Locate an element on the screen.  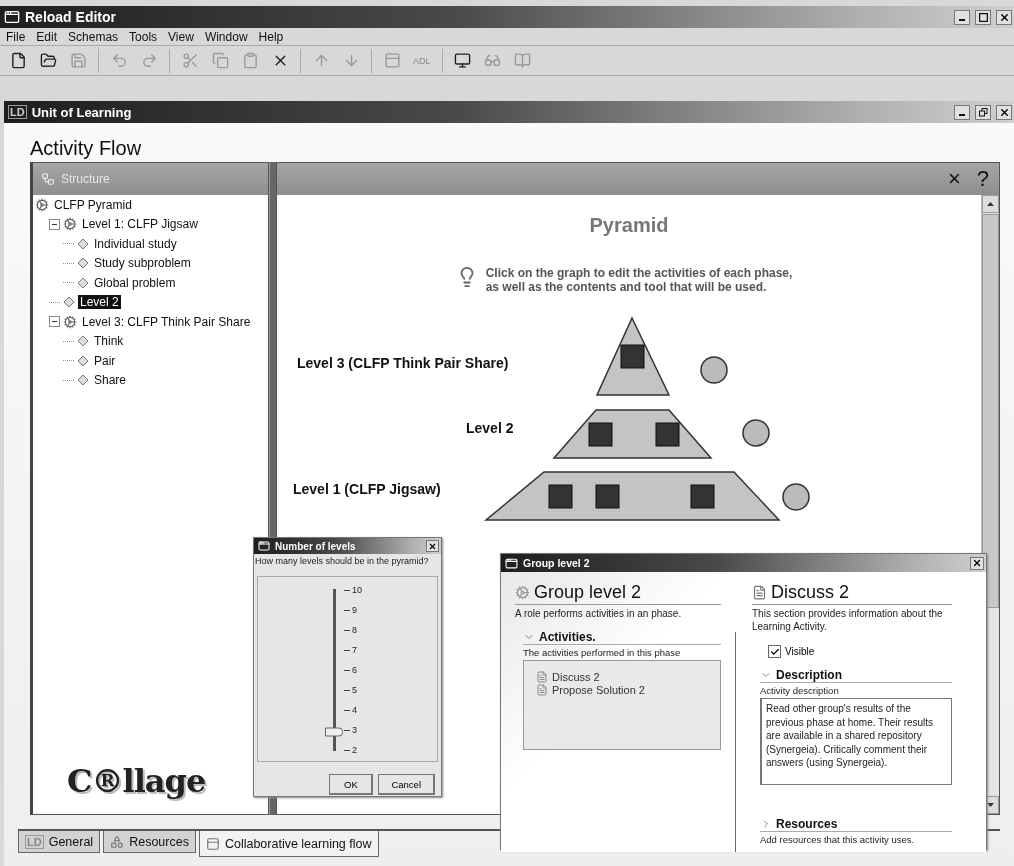
ok-button: OK is located at coordinates (351, 784).